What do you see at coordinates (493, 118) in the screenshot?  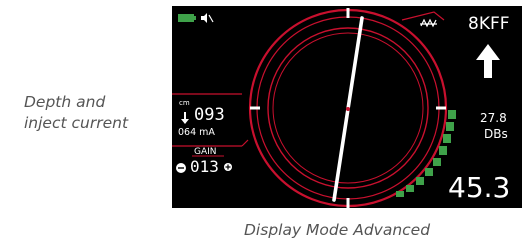 I see `signal-strength-value: 27.8` at bounding box center [493, 118].